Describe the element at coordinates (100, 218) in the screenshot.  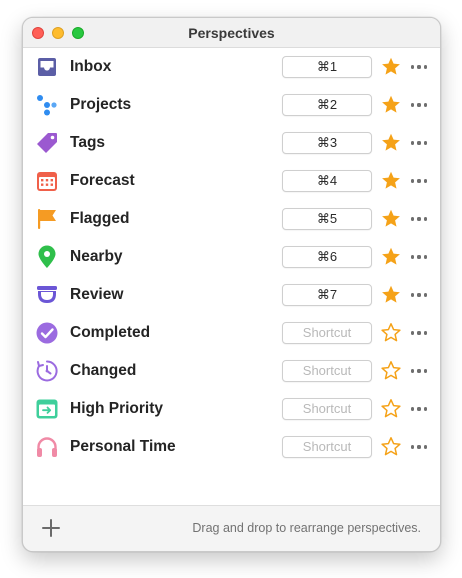
I see `perspective-name: Flagged` at that location.